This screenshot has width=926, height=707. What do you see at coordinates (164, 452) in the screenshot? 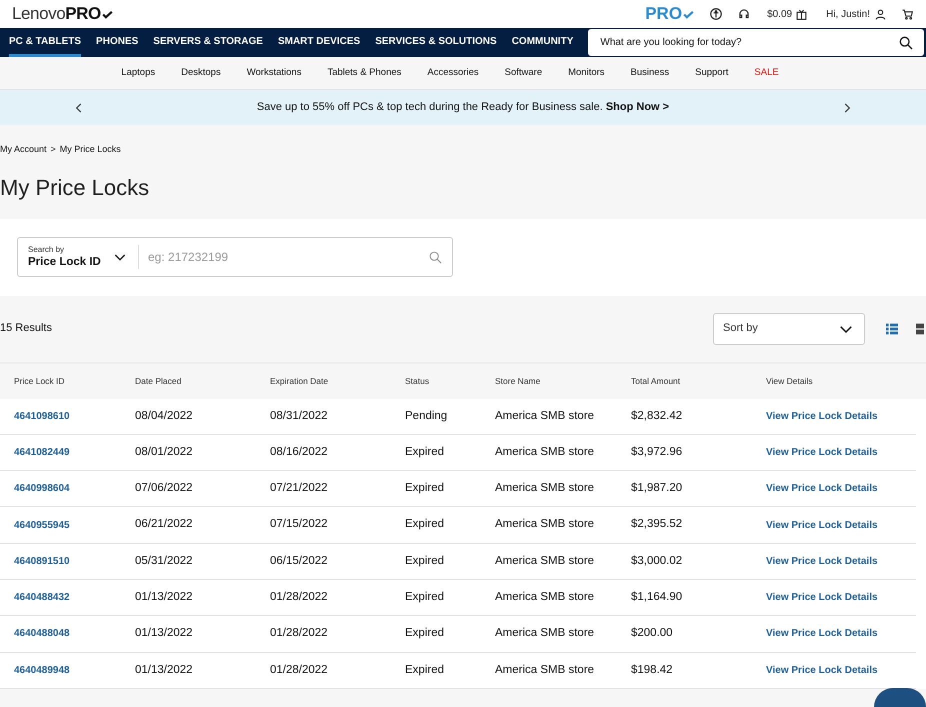
I see `table-cell-text: 08/01/2022` at bounding box center [164, 452].